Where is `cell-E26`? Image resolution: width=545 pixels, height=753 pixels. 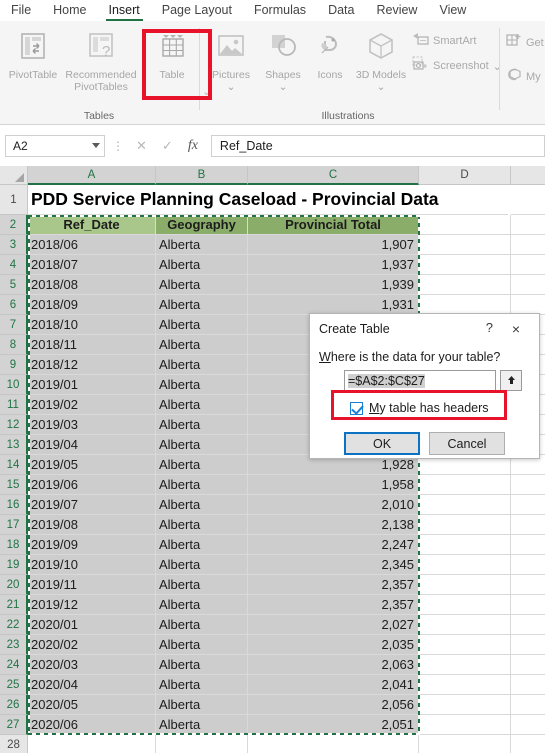 cell-E26 is located at coordinates (528, 705).